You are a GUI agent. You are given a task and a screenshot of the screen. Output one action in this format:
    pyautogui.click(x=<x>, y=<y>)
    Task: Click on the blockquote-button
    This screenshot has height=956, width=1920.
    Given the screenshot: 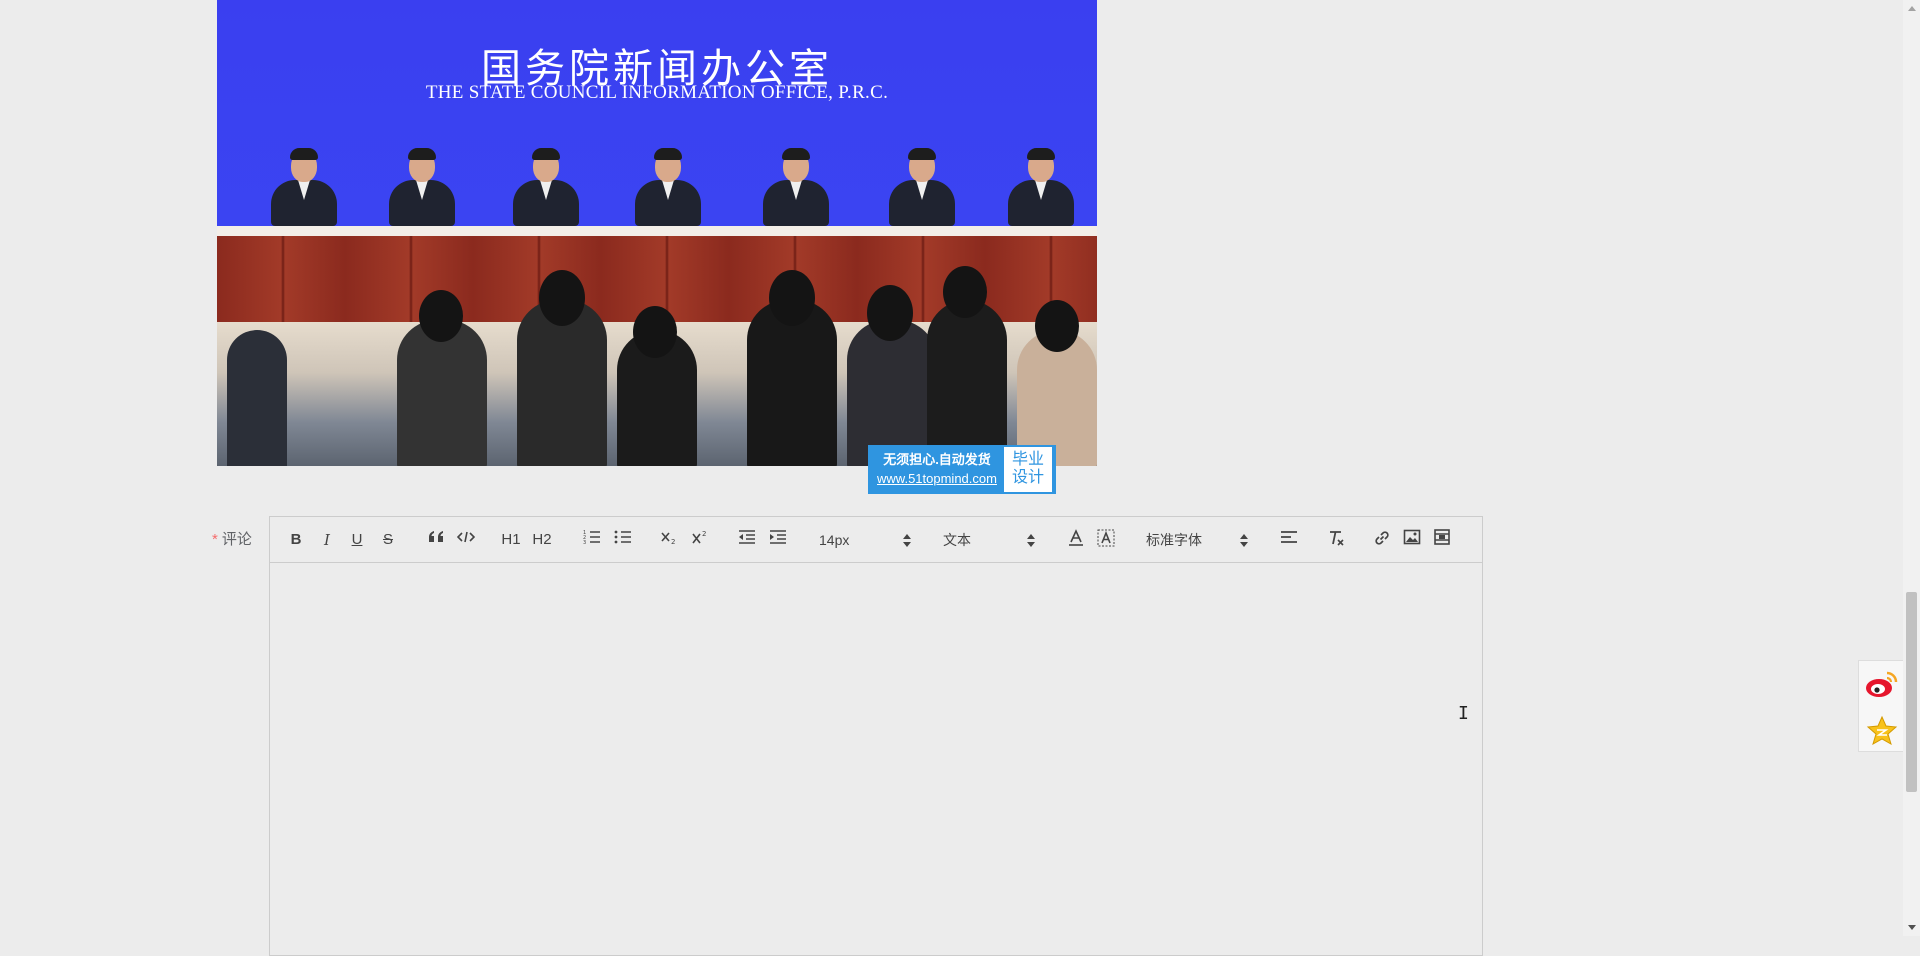 What is the action you would take?
    pyautogui.click(x=436, y=540)
    